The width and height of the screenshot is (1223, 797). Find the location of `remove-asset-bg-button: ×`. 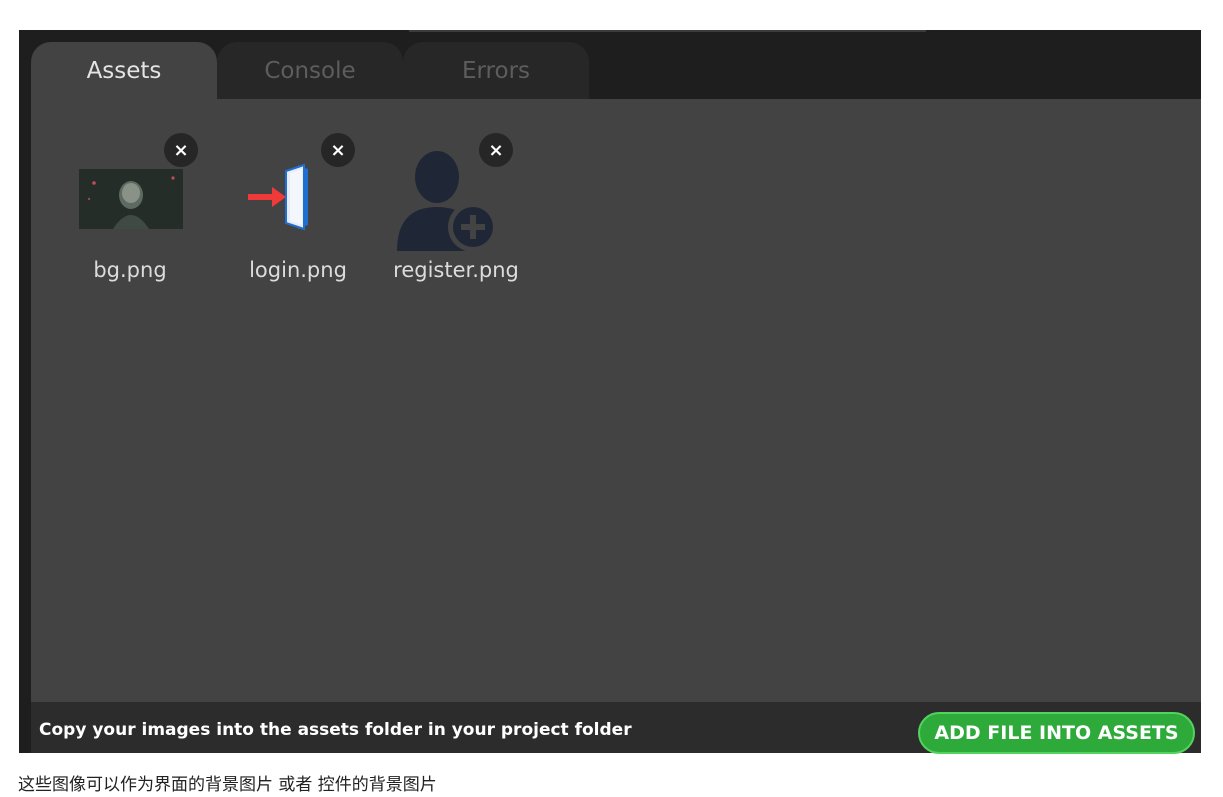

remove-asset-bg-button: × is located at coordinates (181, 150).